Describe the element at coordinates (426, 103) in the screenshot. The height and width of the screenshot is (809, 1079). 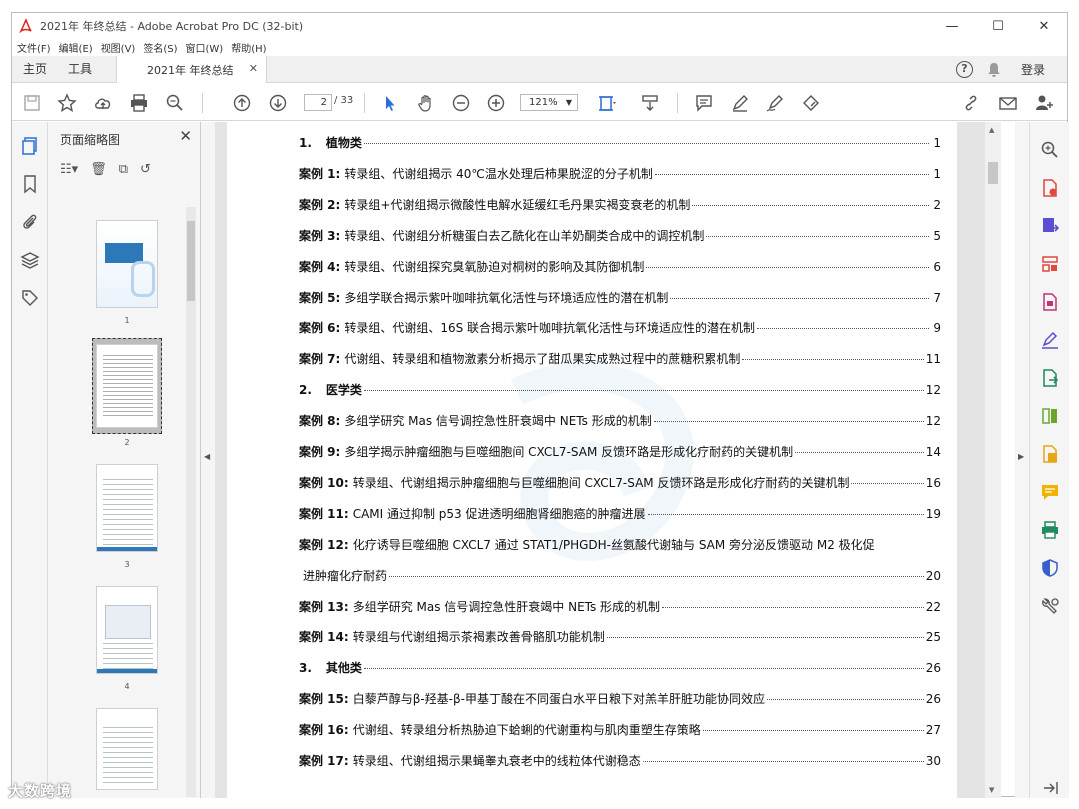
I see `hand-tool-icon` at that location.